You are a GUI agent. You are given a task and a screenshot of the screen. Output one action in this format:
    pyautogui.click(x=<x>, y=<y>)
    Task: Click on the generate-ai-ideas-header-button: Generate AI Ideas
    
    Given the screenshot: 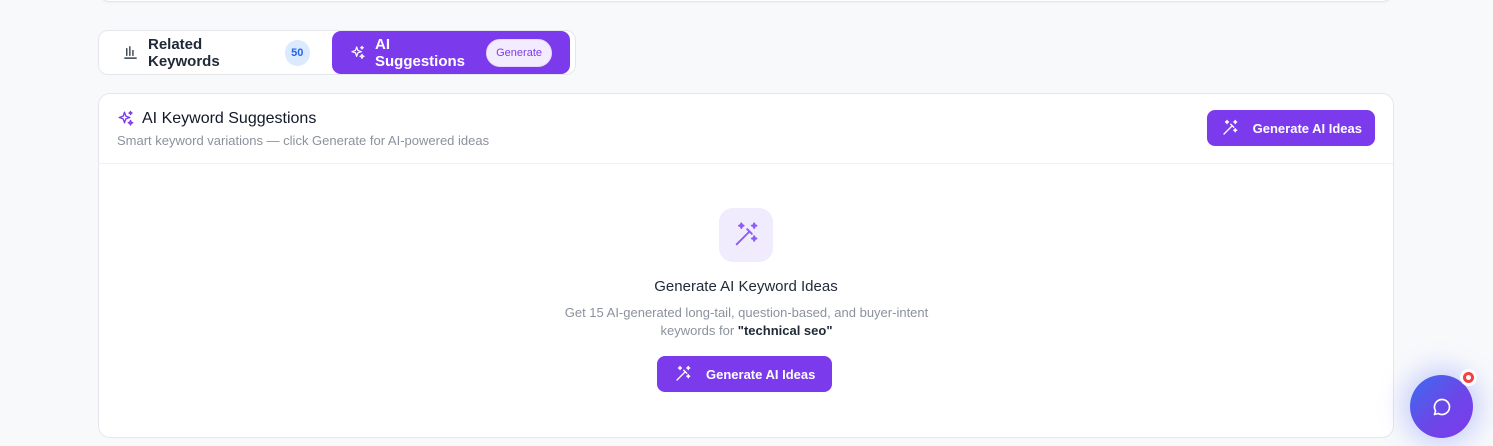 What is the action you would take?
    pyautogui.click(x=1290, y=128)
    